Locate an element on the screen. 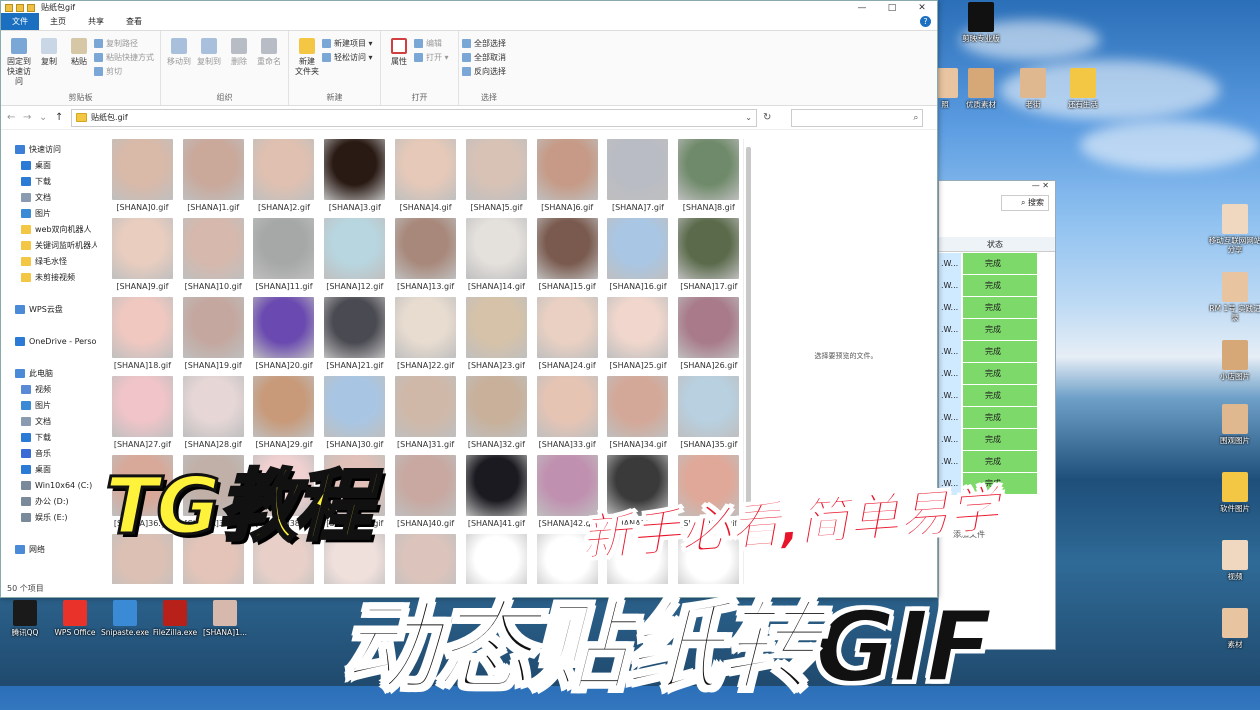  file-item: [SHANA]16.gif is located at coordinates (638, 257).